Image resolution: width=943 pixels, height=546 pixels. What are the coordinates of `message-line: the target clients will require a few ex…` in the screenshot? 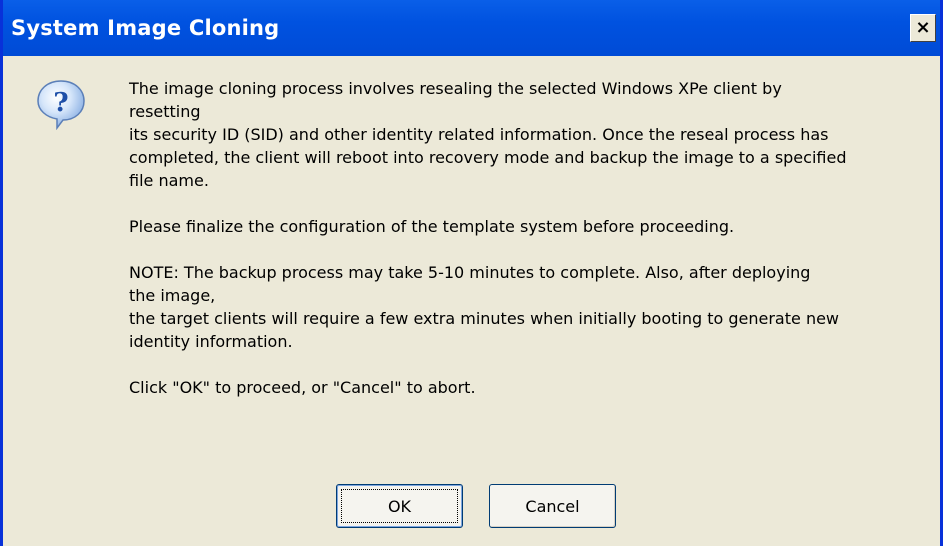 It's located at (484, 318).